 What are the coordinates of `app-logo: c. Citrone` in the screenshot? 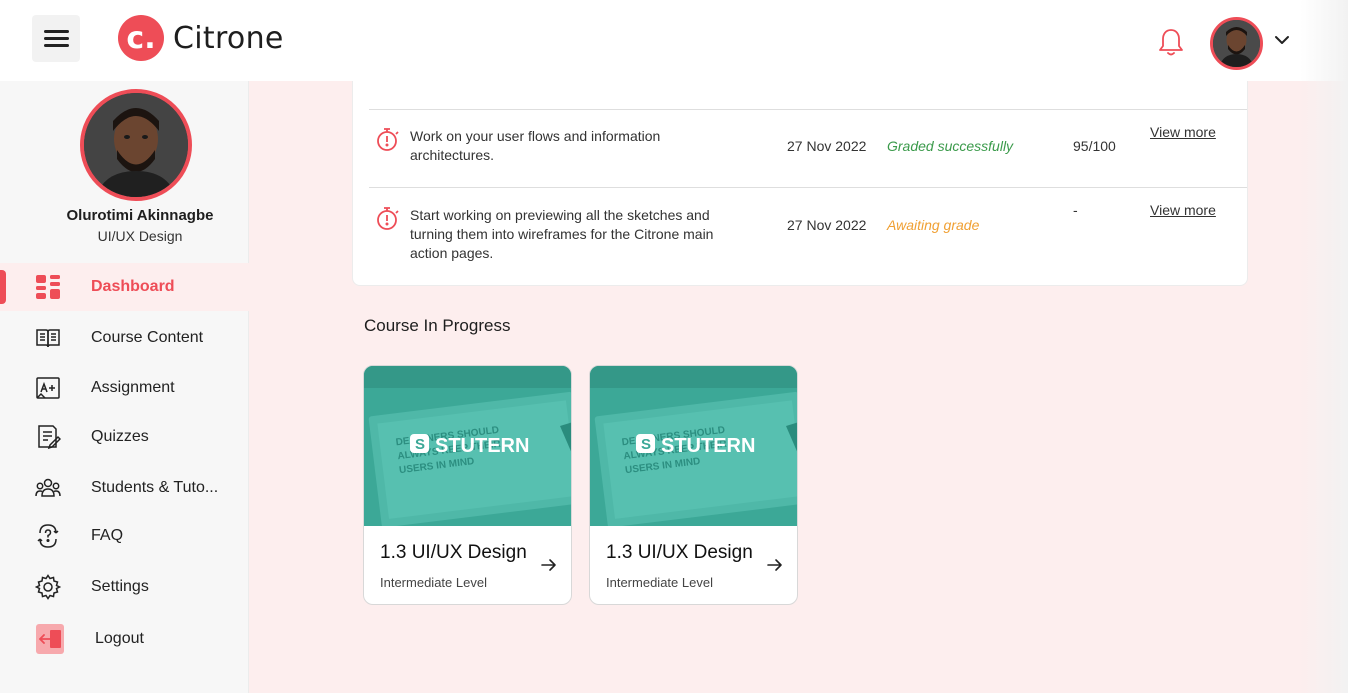 It's located at (201, 38).